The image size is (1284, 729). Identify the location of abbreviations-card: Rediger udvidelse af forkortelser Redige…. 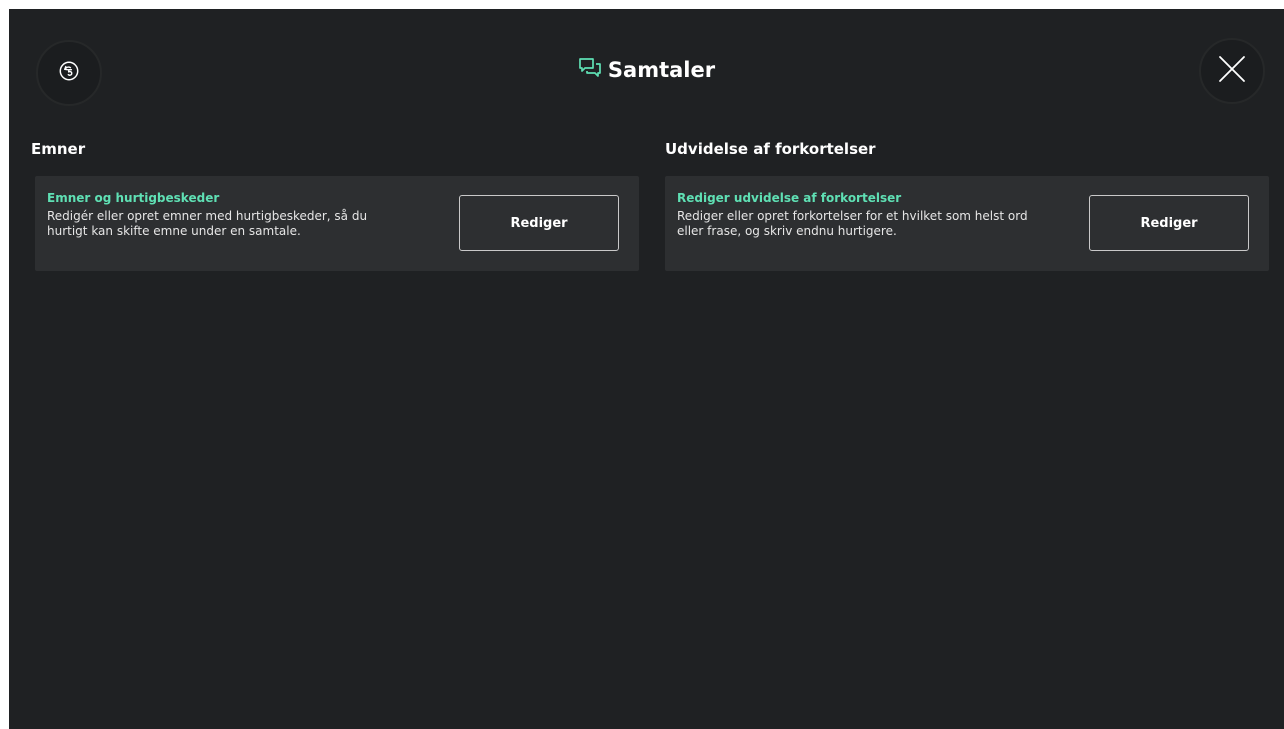
(967, 223).